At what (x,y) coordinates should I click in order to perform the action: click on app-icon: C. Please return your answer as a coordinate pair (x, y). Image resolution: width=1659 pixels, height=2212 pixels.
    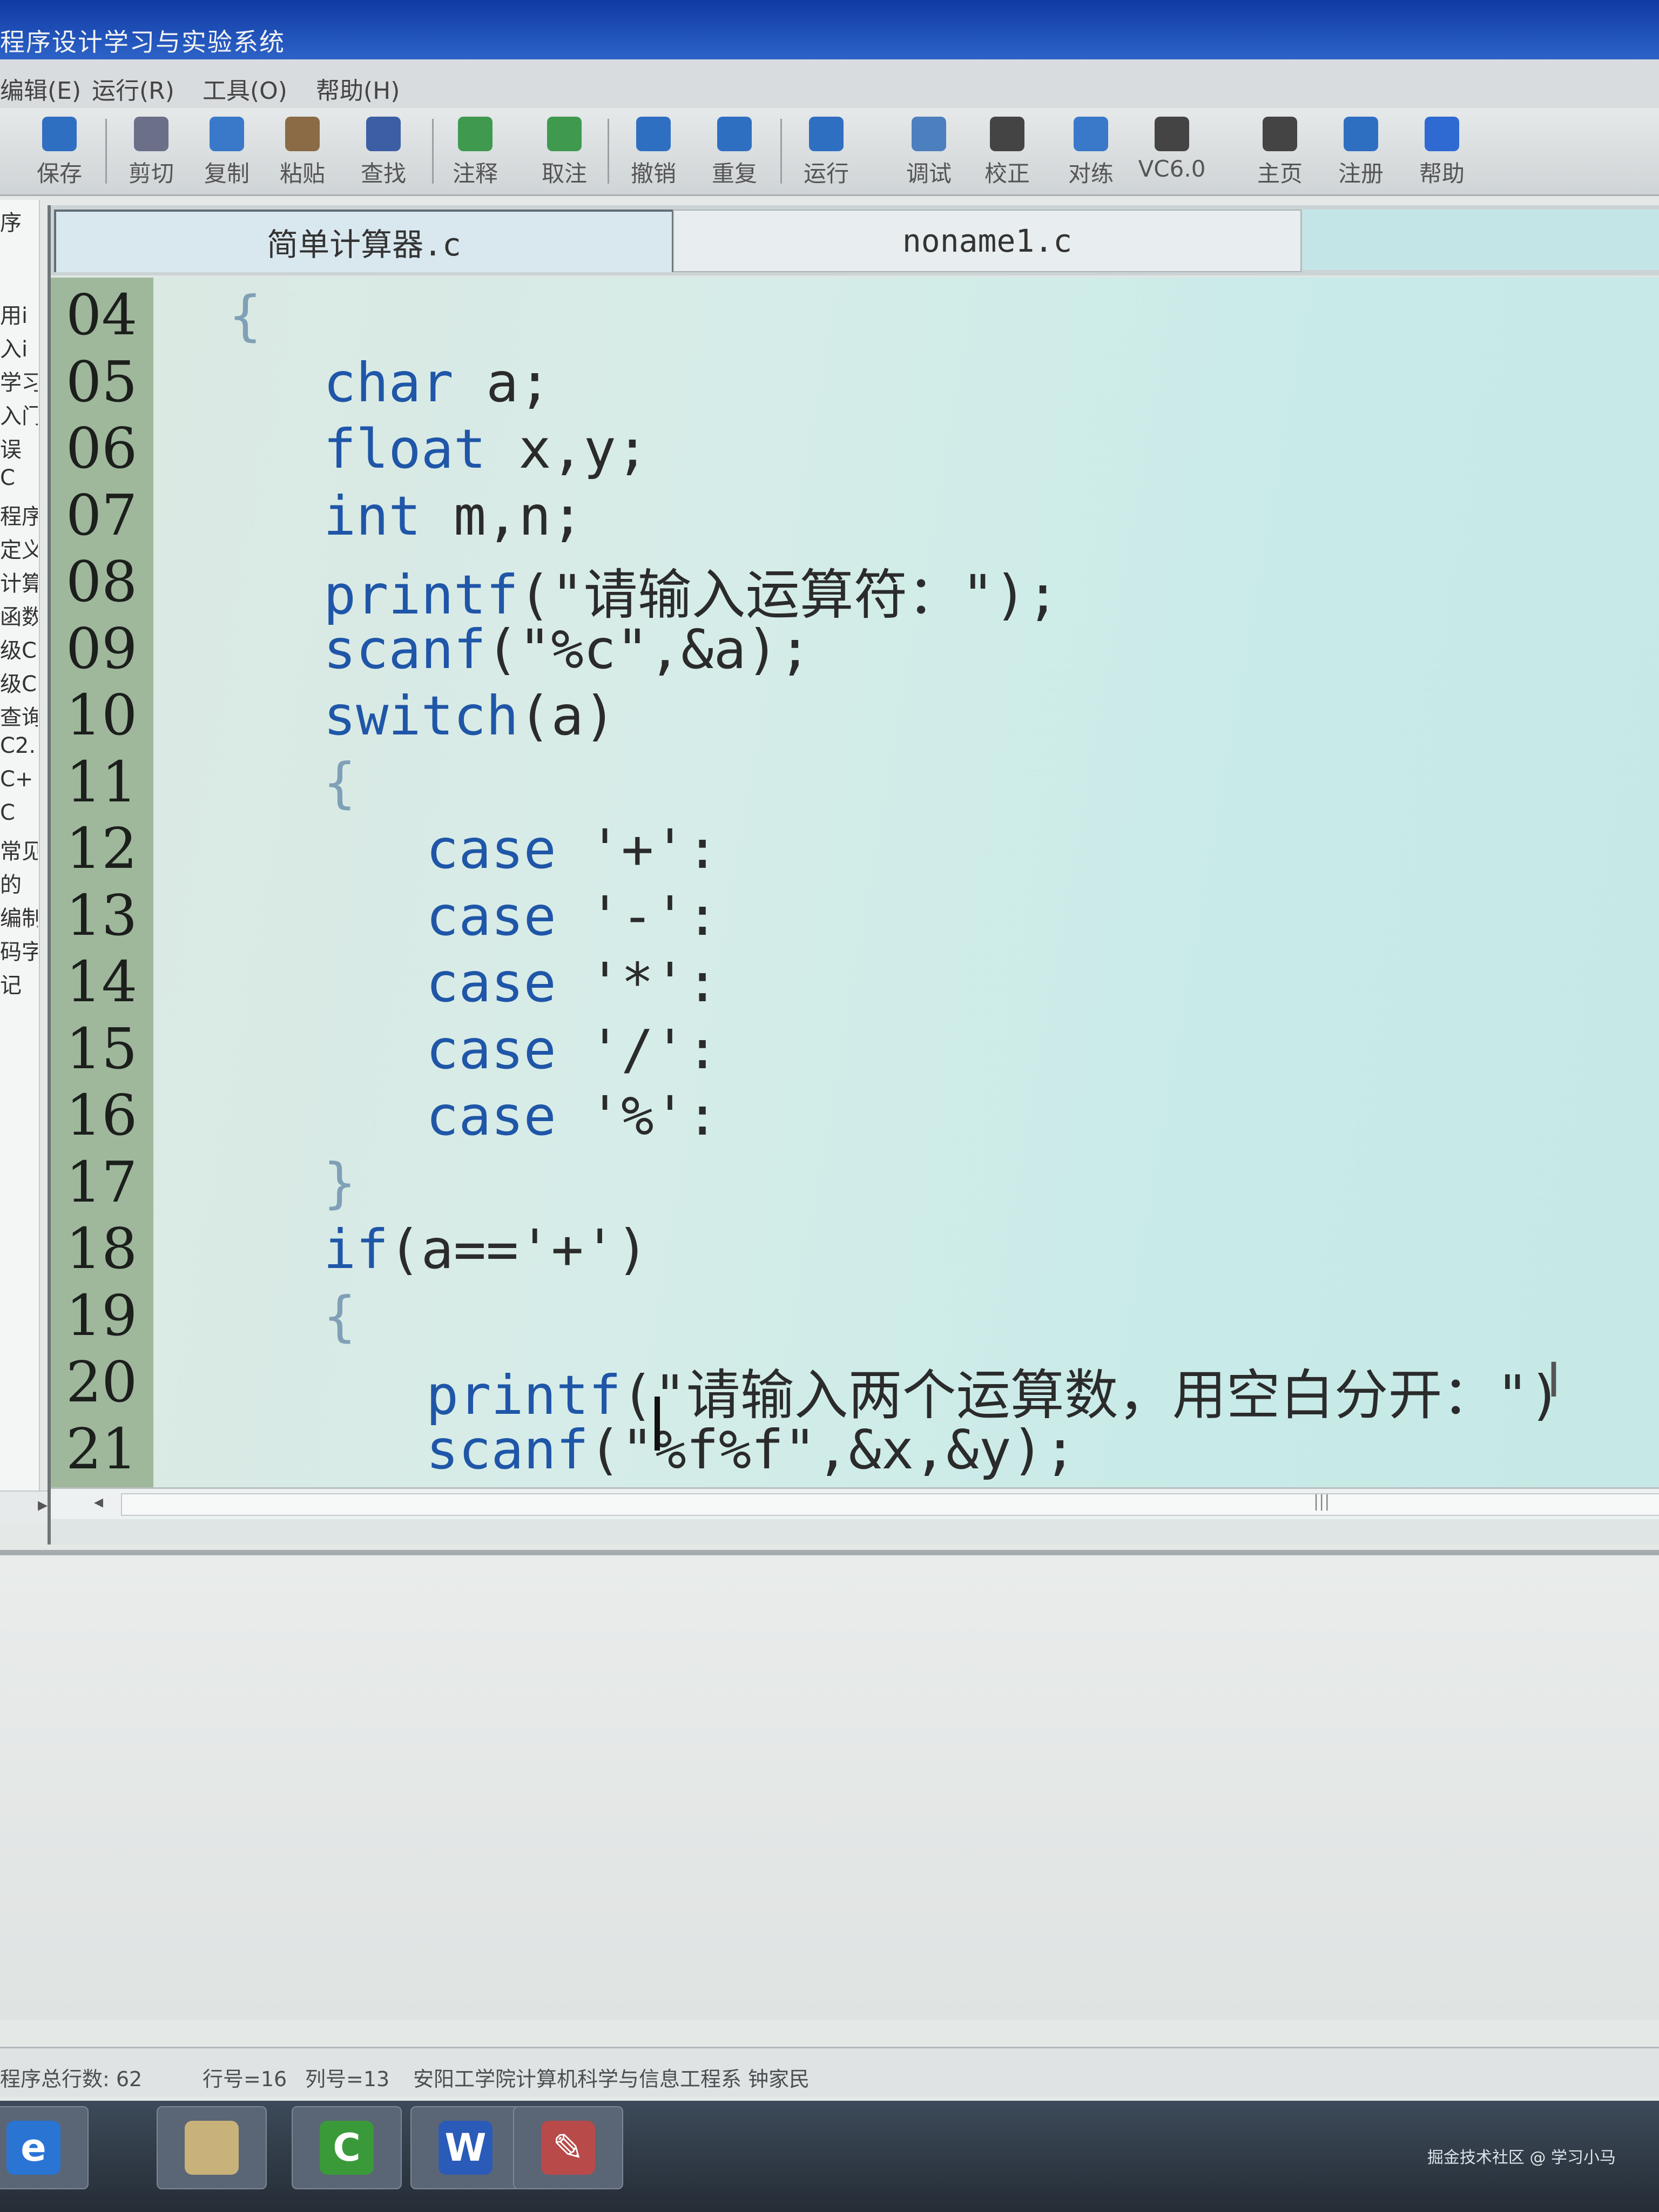
    Looking at the image, I should click on (347, 2148).